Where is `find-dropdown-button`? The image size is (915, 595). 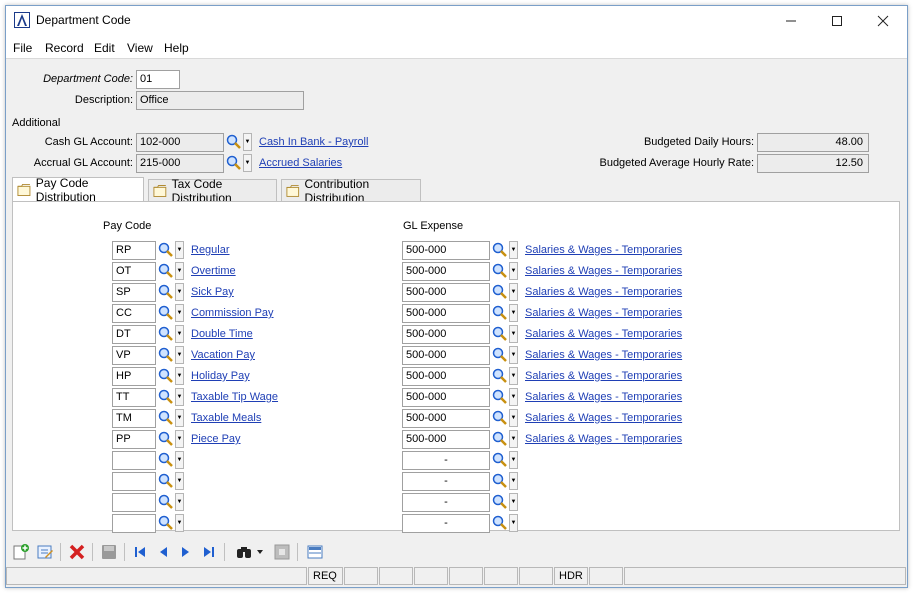
find-dropdown-button is located at coordinates (260, 552).